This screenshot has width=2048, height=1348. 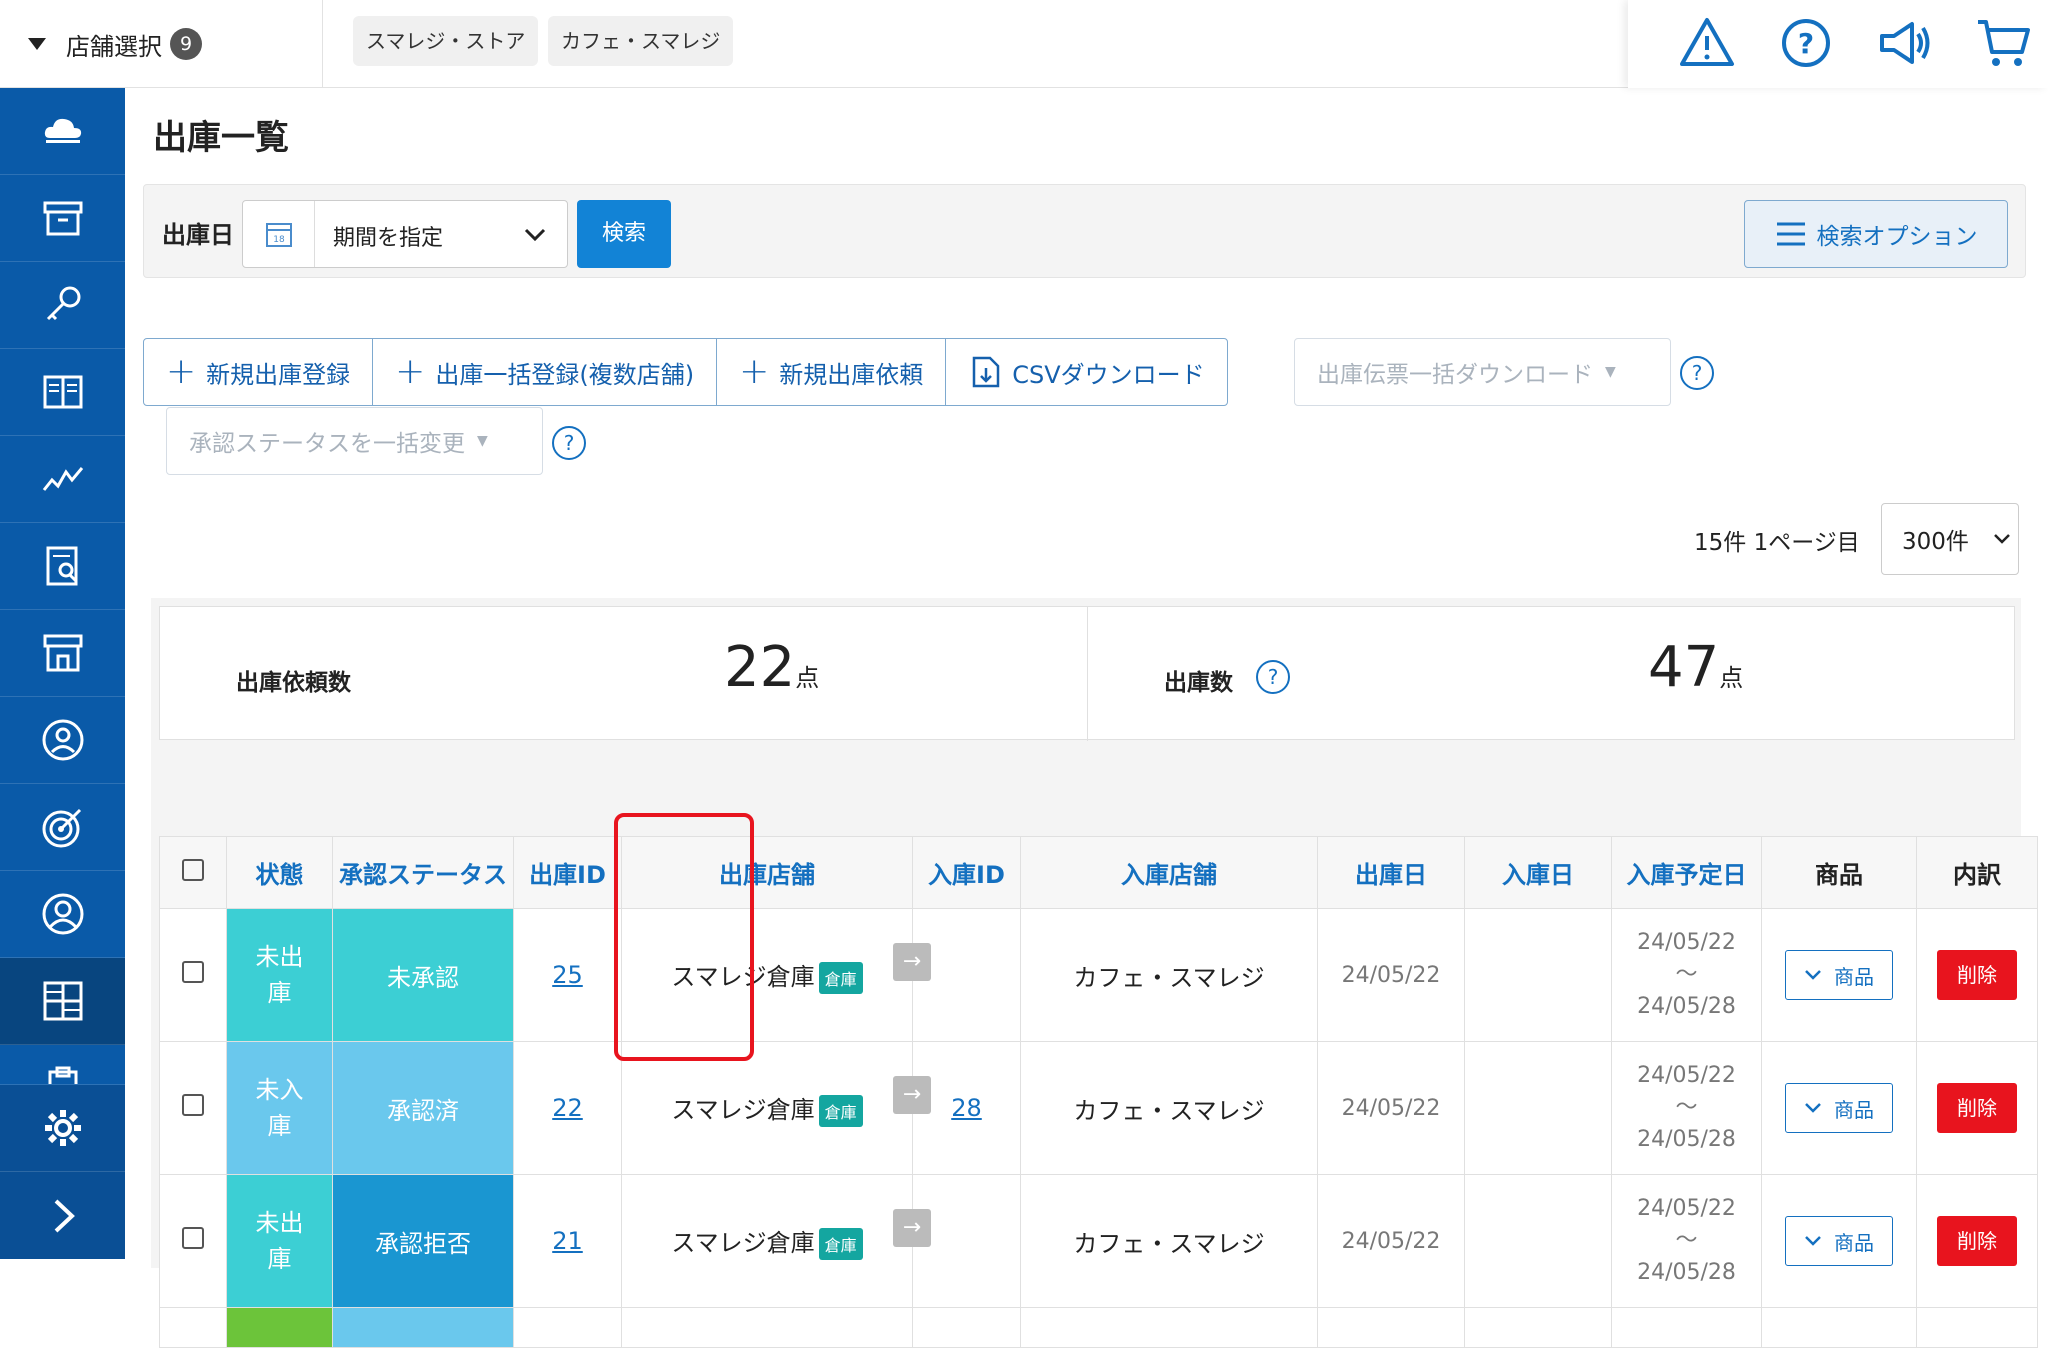 I want to click on slip-bulk-download-dropdown: 出庫伝票一括ダウンロード ▼, so click(x=1482, y=372).